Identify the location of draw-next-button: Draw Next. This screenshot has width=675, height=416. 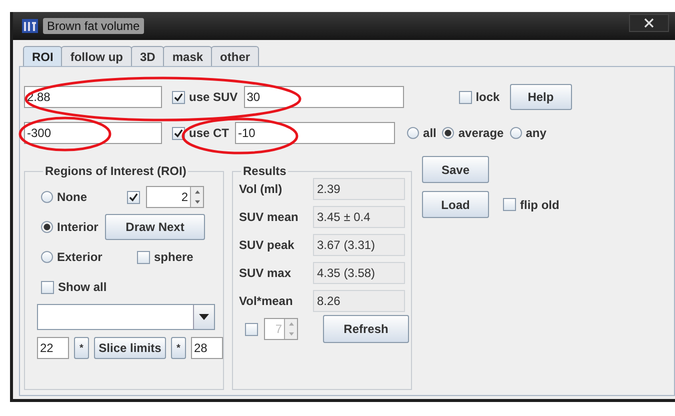
(155, 227).